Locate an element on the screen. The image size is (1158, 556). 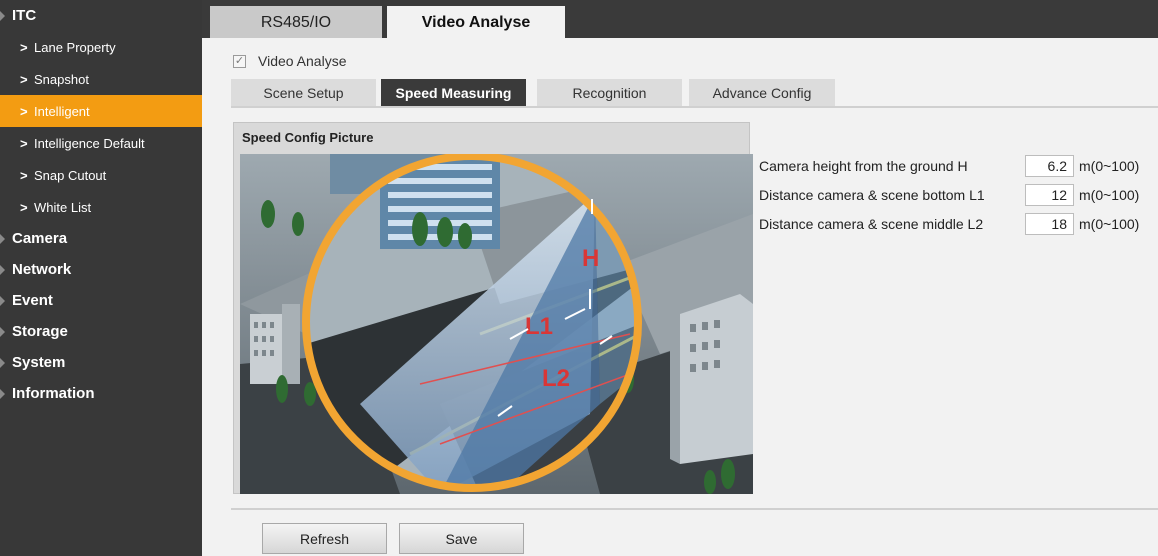
sidebar-item-snap-cutout: > Snap Cutout is located at coordinates (101, 175).